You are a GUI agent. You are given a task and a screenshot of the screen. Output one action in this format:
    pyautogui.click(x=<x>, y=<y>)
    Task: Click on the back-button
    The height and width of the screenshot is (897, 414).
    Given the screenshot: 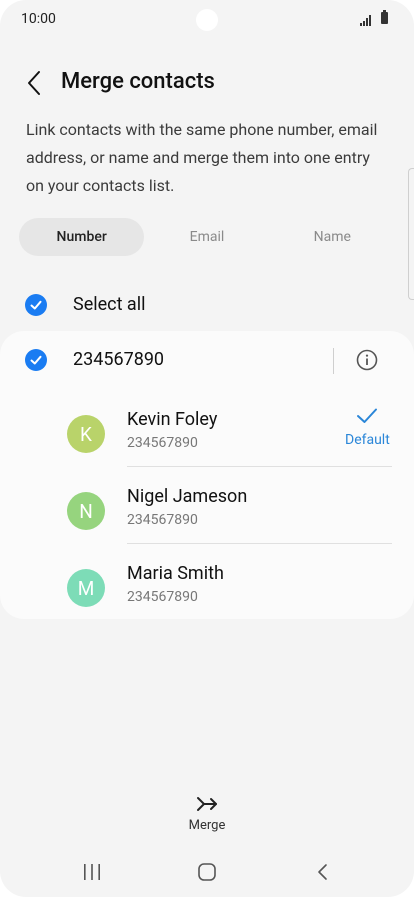 What is the action you would take?
    pyautogui.click(x=35, y=83)
    